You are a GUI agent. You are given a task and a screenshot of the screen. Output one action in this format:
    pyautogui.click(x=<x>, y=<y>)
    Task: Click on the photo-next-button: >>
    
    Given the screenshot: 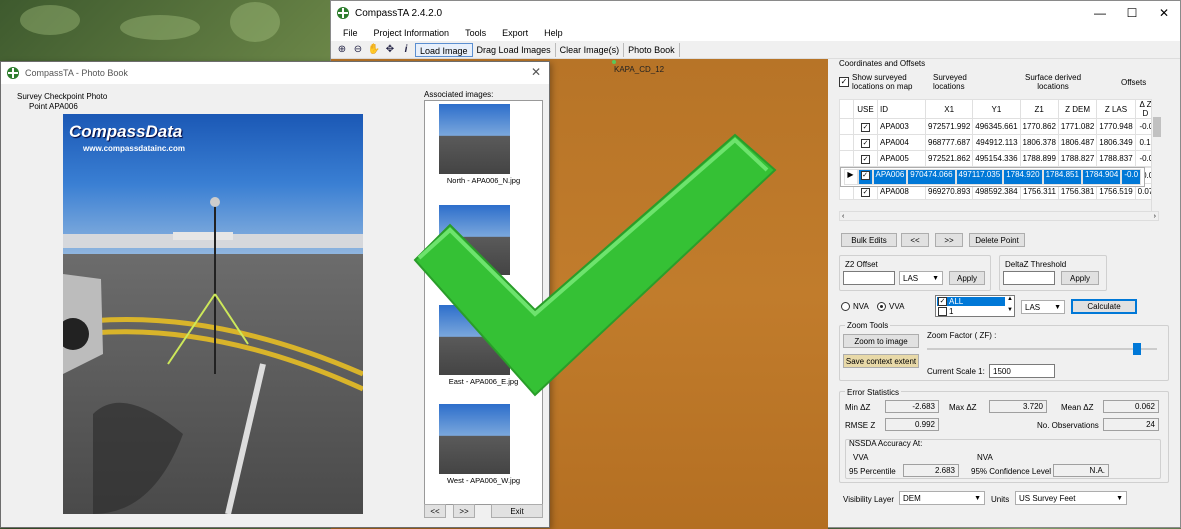 What is the action you would take?
    pyautogui.click(x=464, y=511)
    